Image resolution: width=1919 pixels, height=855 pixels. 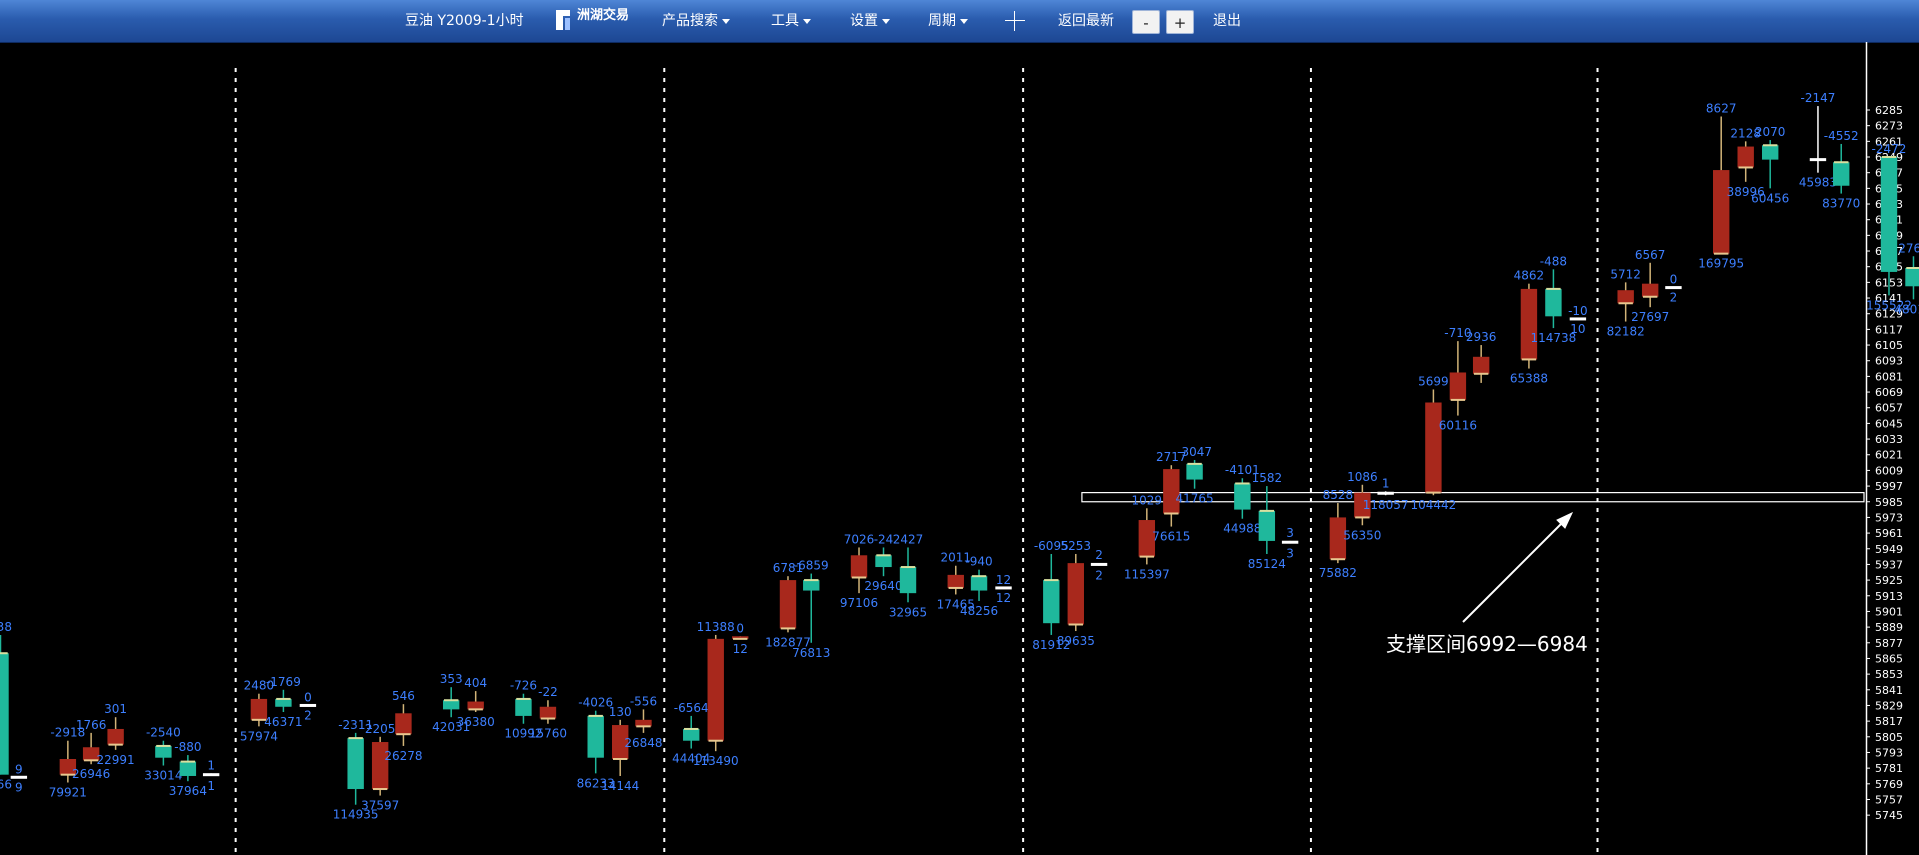 What do you see at coordinates (1889, 784) in the screenshot?
I see `price-tick-label: 5769` at bounding box center [1889, 784].